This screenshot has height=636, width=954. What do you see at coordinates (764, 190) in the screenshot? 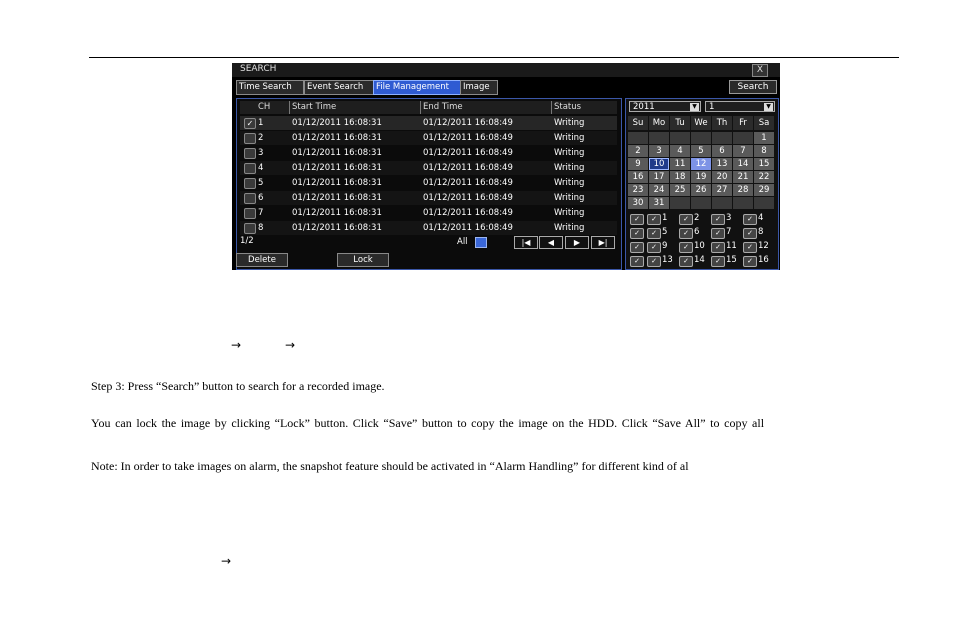
I see `calendar-day: 29` at bounding box center [764, 190].